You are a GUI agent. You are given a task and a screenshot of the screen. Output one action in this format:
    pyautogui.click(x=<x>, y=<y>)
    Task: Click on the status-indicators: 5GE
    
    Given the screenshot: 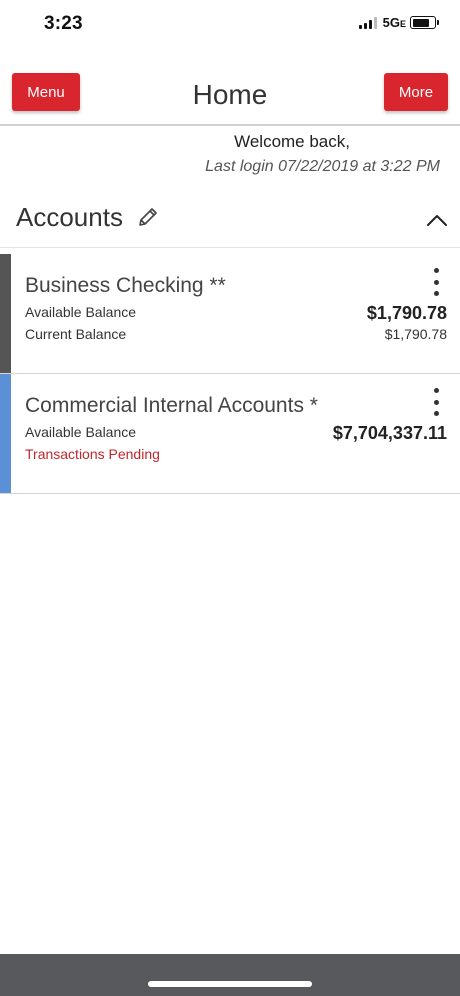 What is the action you would take?
    pyautogui.click(x=398, y=22)
    